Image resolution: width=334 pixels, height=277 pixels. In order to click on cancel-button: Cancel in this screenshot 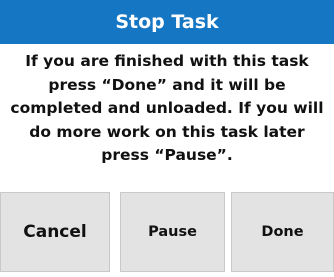, I will do `click(55, 232)`.